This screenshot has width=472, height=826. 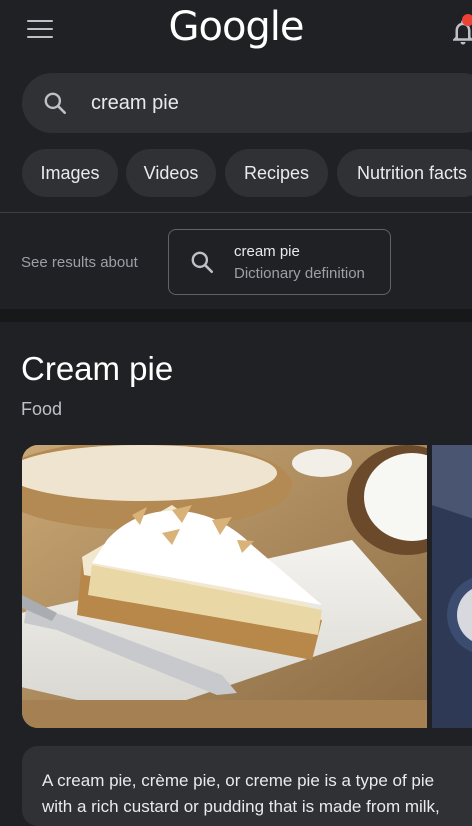 What do you see at coordinates (70, 173) in the screenshot?
I see `chip-images: Images` at bounding box center [70, 173].